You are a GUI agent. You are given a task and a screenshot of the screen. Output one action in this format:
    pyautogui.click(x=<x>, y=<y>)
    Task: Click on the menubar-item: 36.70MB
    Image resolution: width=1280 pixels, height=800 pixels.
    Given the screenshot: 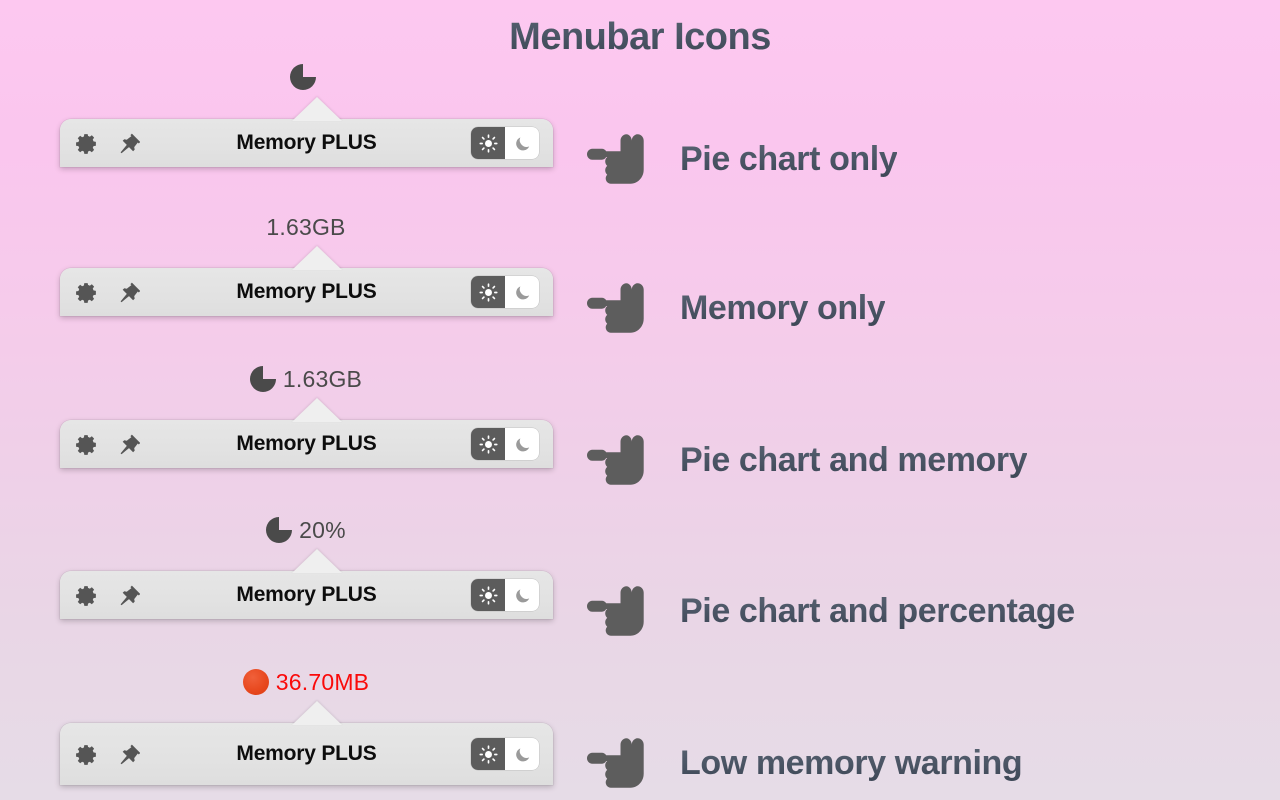 What is the action you would take?
    pyautogui.click(x=306, y=682)
    